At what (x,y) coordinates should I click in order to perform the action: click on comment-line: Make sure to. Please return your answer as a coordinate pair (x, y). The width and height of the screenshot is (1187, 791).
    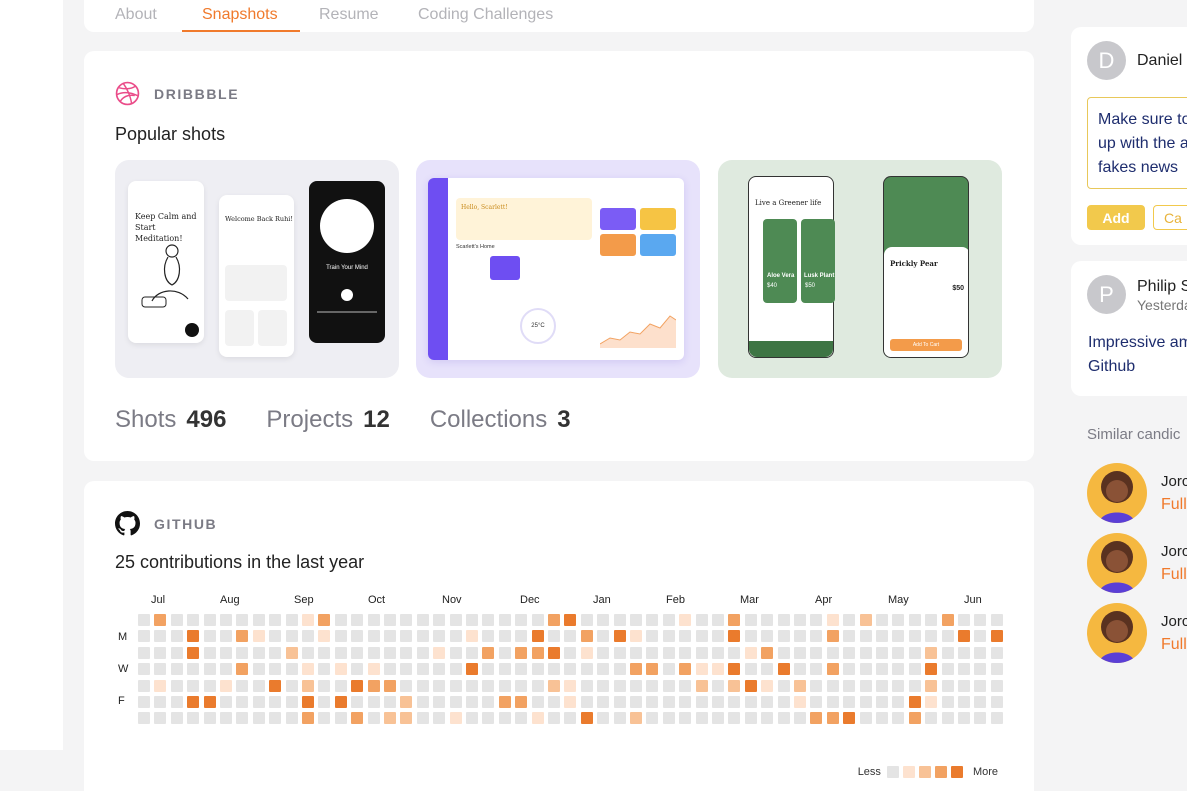
    Looking at the image, I should click on (1142, 119).